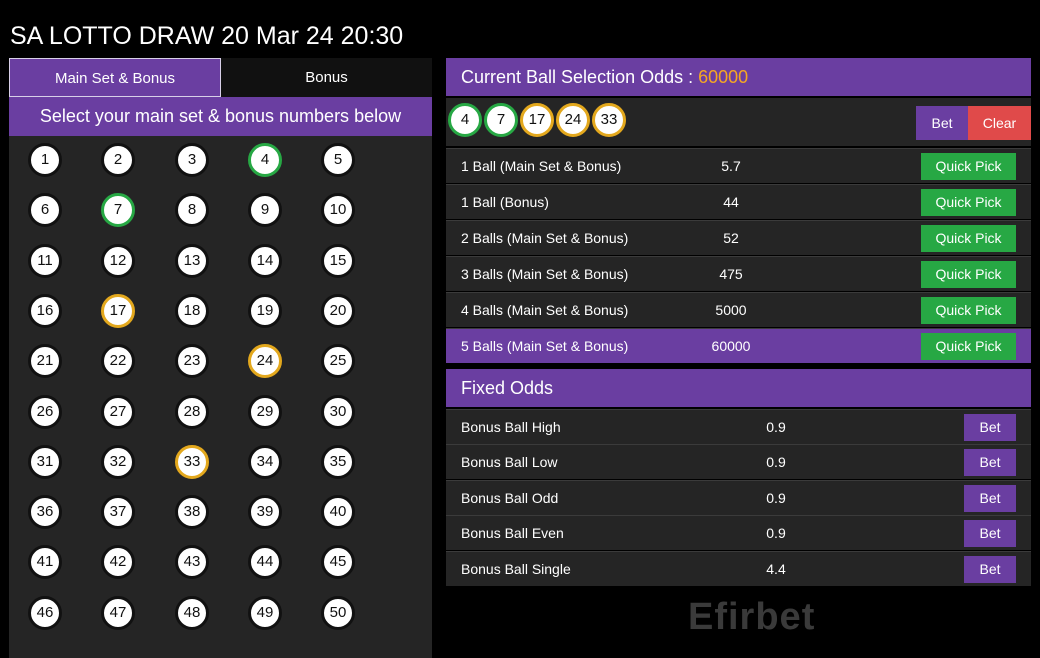 Image resolution: width=1040 pixels, height=658 pixels. What do you see at coordinates (338, 411) in the screenshot?
I see `number-ball: 30` at bounding box center [338, 411].